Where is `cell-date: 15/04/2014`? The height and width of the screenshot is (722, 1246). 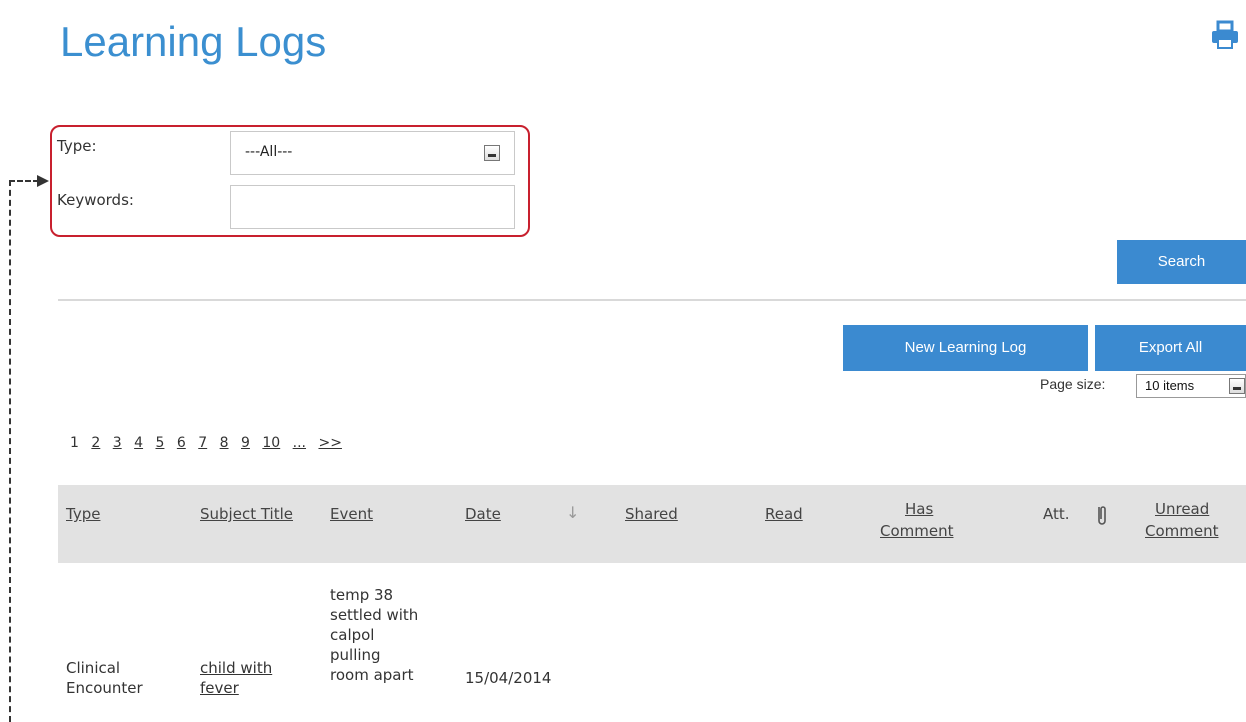 cell-date: 15/04/2014 is located at coordinates (508, 678).